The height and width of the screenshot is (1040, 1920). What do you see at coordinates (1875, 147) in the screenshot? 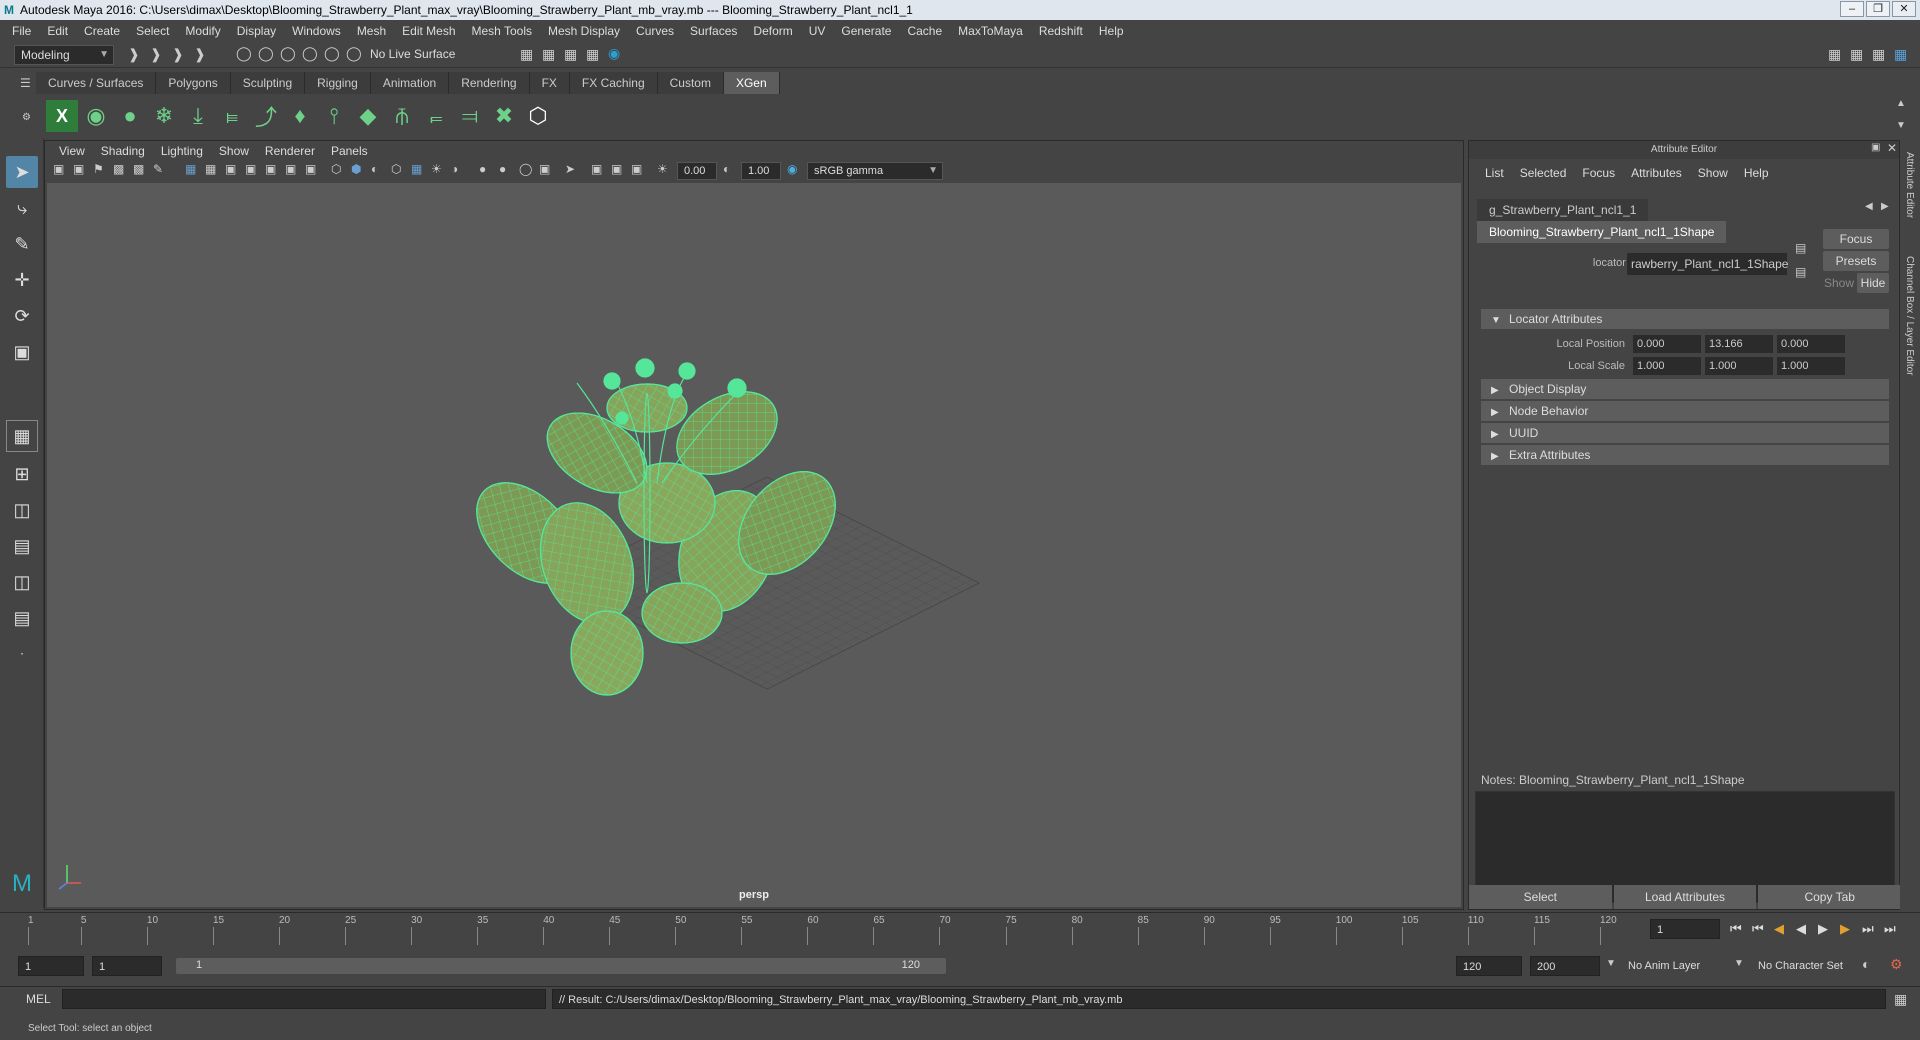
I see `float-panel-icon: ▣` at bounding box center [1875, 147].